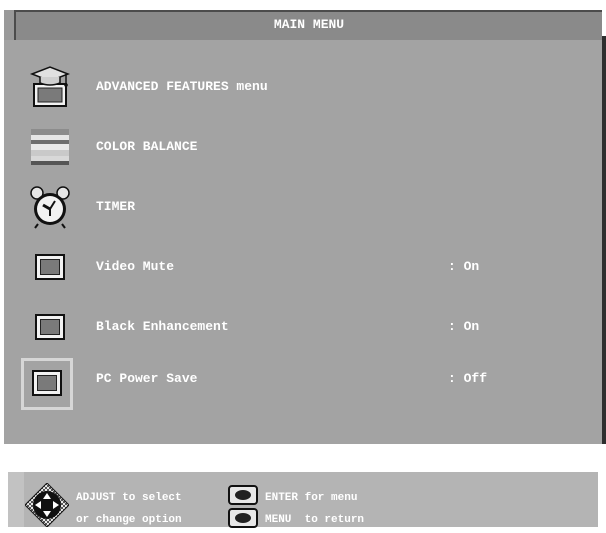 The width and height of the screenshot is (606, 533). I want to click on dpad-icon, so click(47, 505).